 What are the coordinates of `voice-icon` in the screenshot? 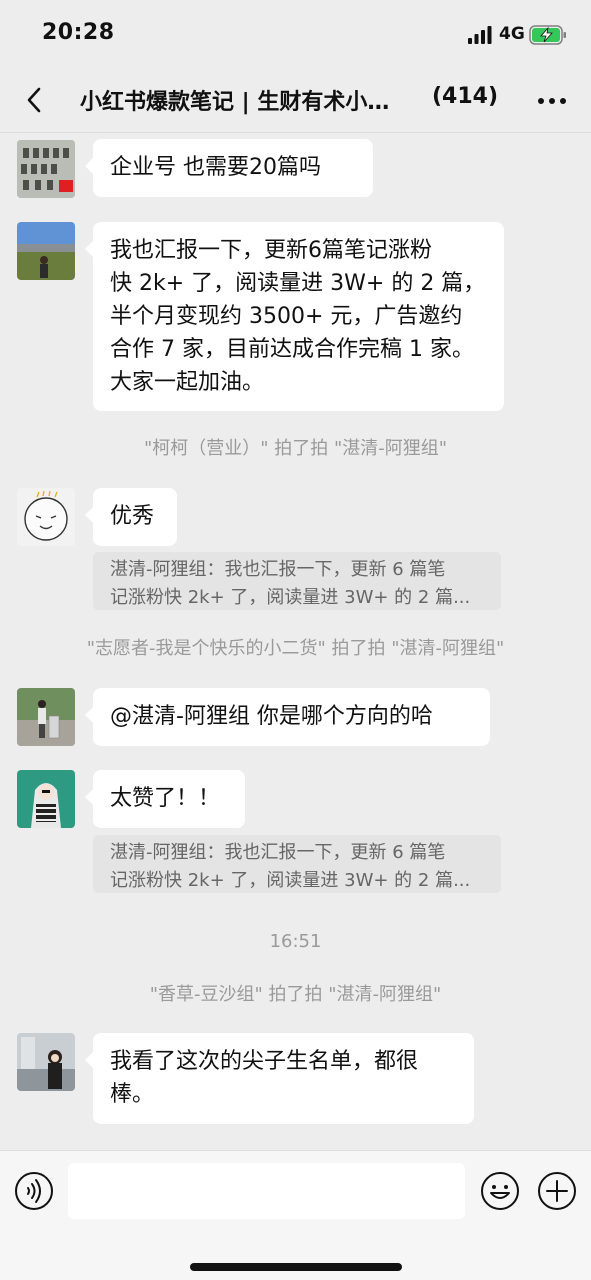 It's located at (34, 1191).